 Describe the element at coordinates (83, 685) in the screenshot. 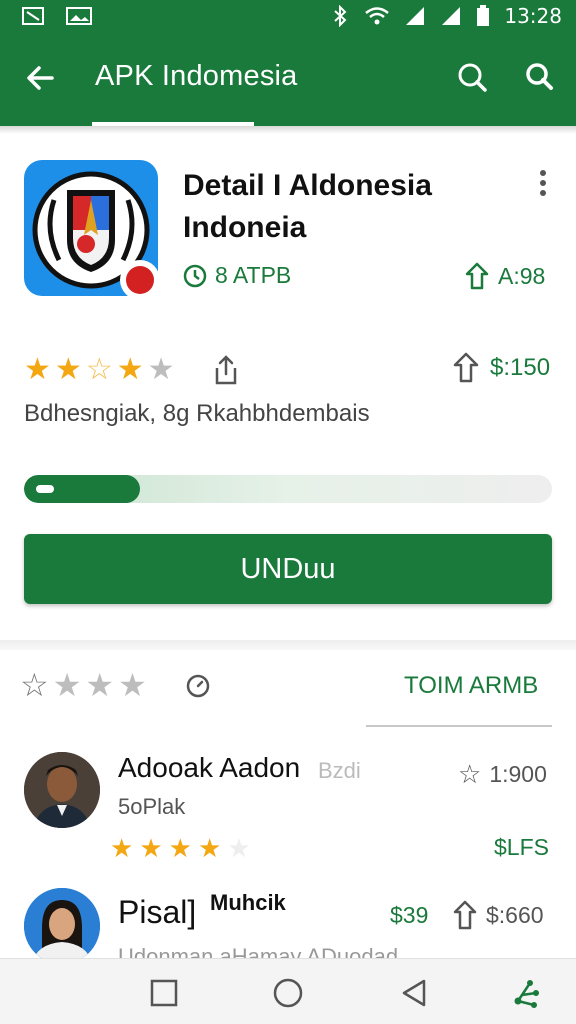

I see `review-filter-stars: ☆ ★ ★ ★` at that location.